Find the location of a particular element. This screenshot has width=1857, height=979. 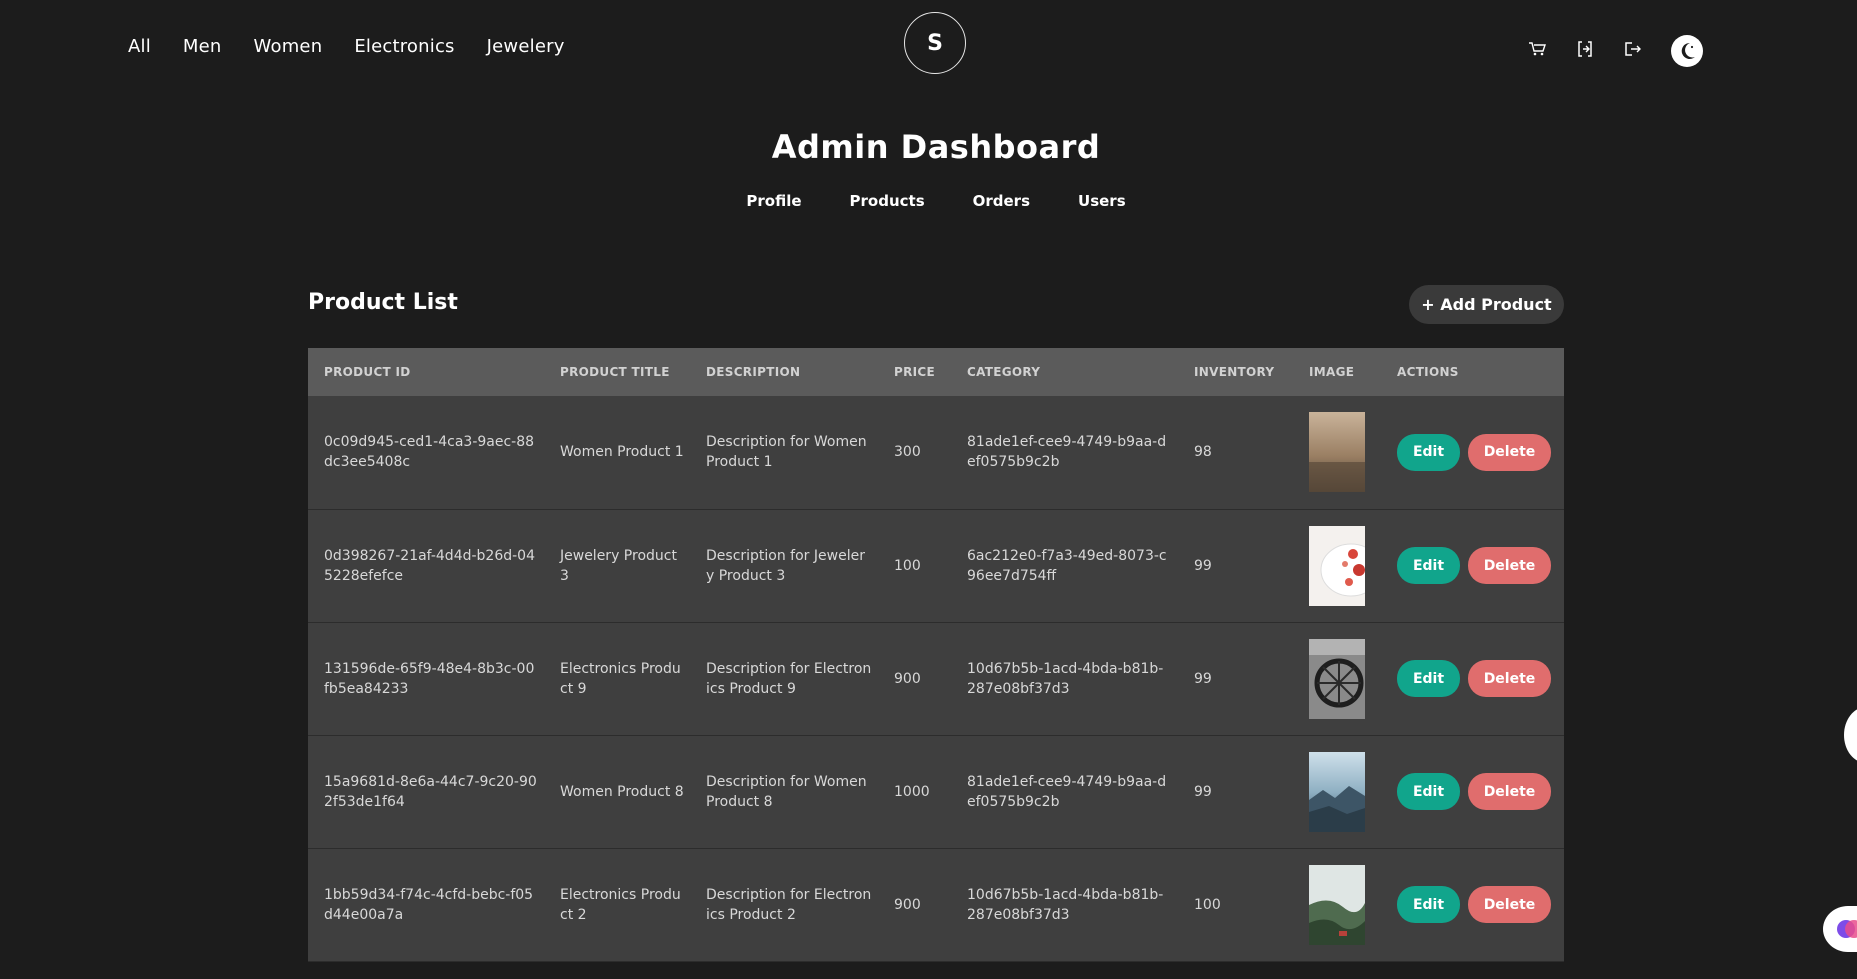

product-id: 15a9681d-8e6a-44c7-9c20-902f53de1f64 is located at coordinates (430, 791).